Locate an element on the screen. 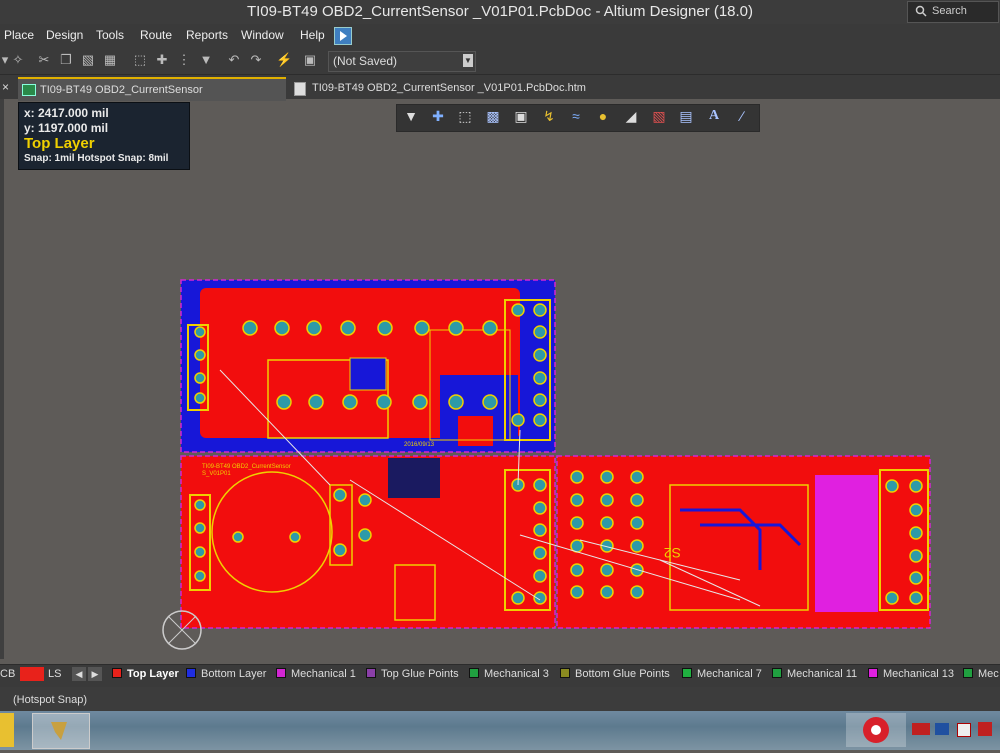 This screenshot has width=1000, height=753. layer-tab-more: Mec is located at coordinates (981, 674).